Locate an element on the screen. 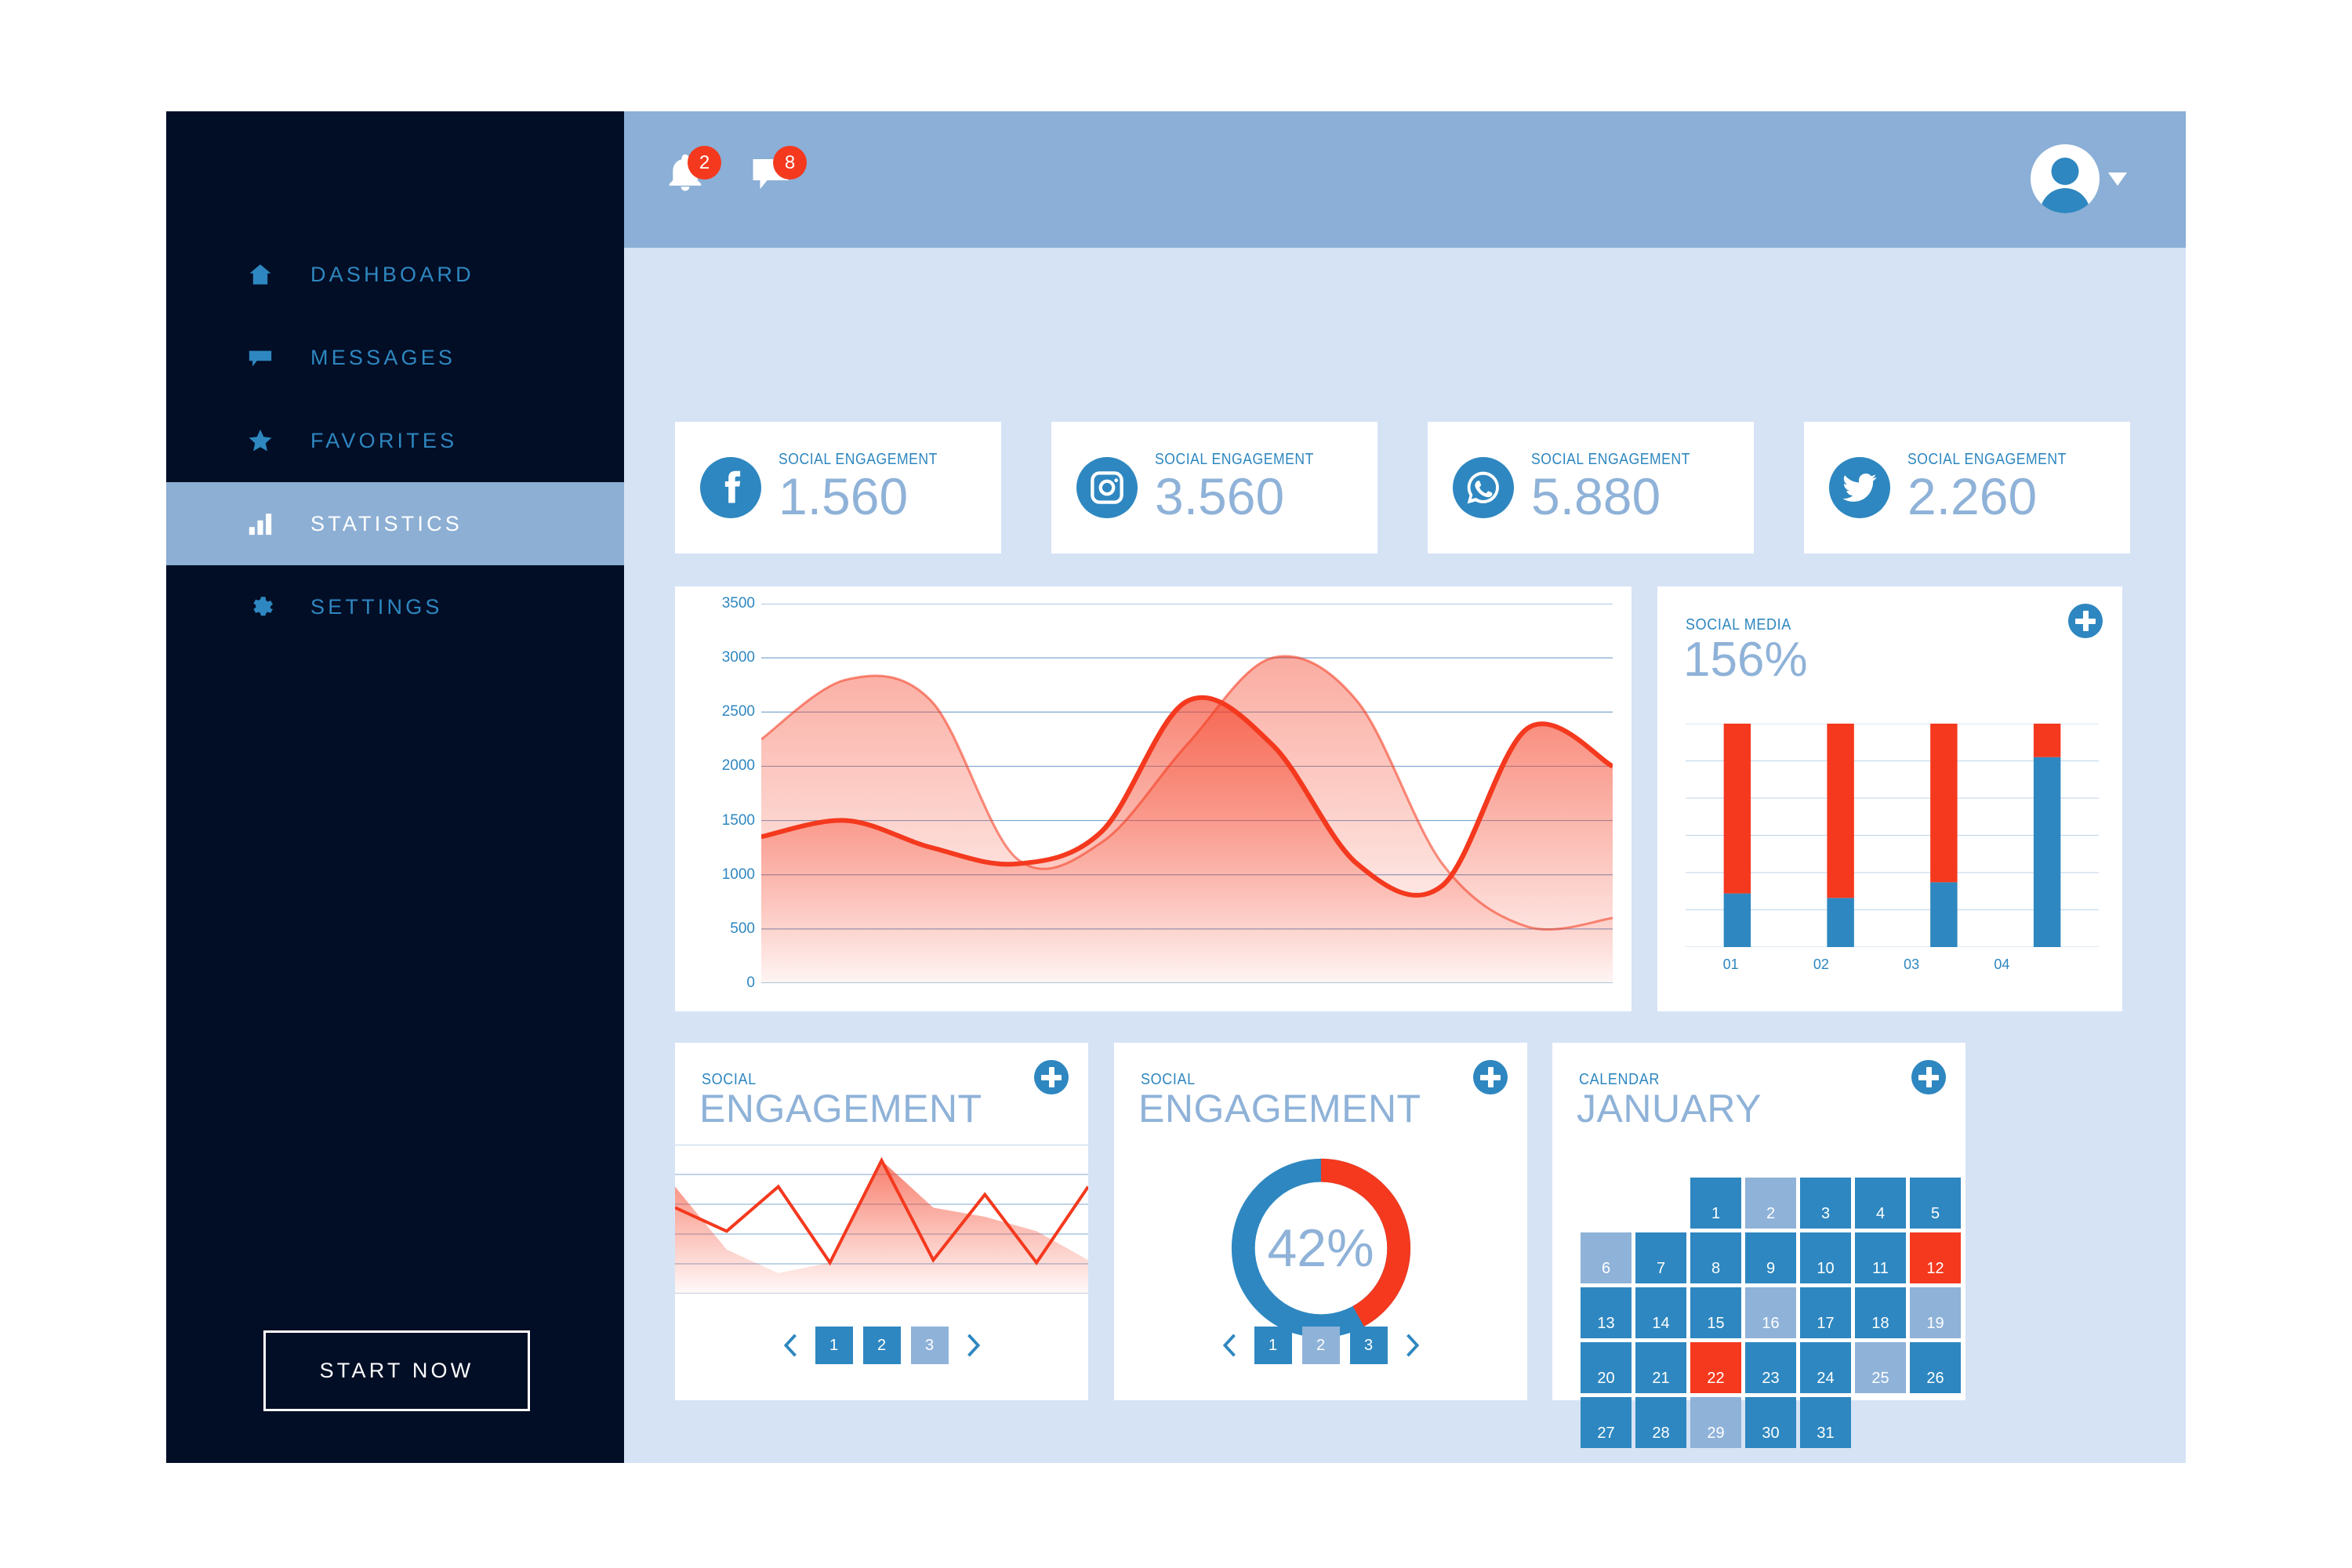  calendar-day: 16 is located at coordinates (1770, 1312).